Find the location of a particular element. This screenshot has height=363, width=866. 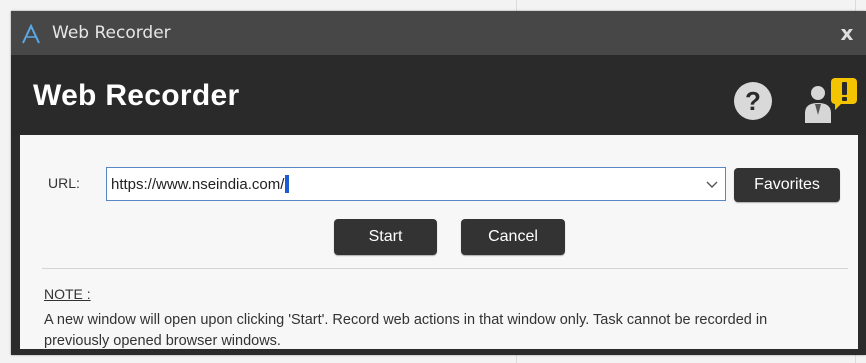

url-input-value: https://www.nseindia.com/ is located at coordinates (200, 184).